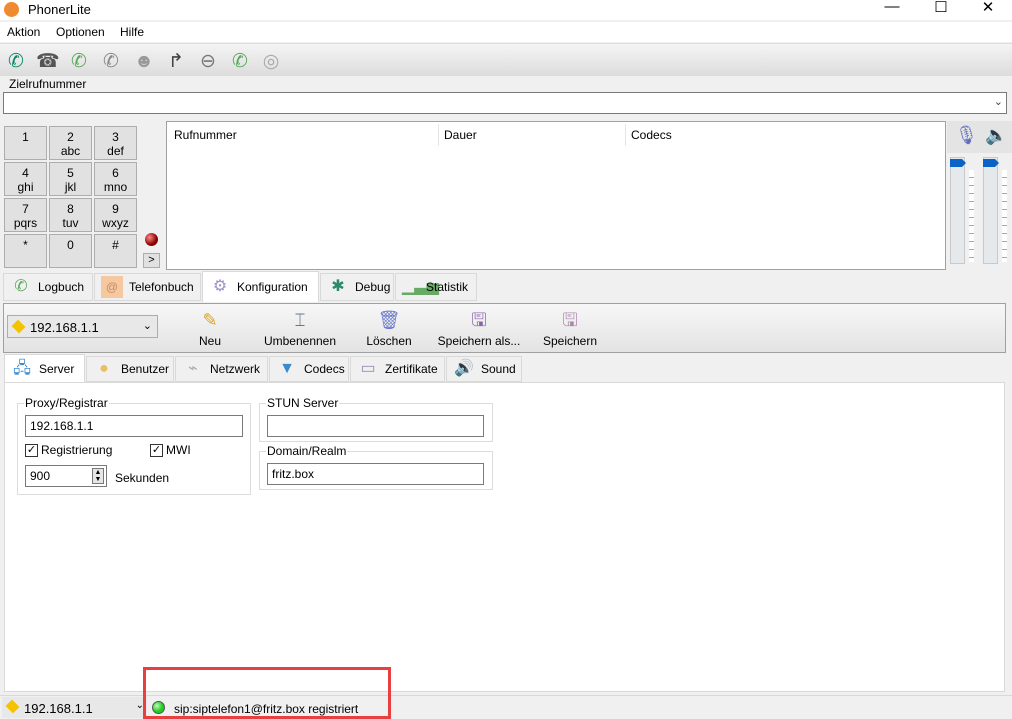  I want to click on save-button: 🖫 Speichern, so click(570, 328).